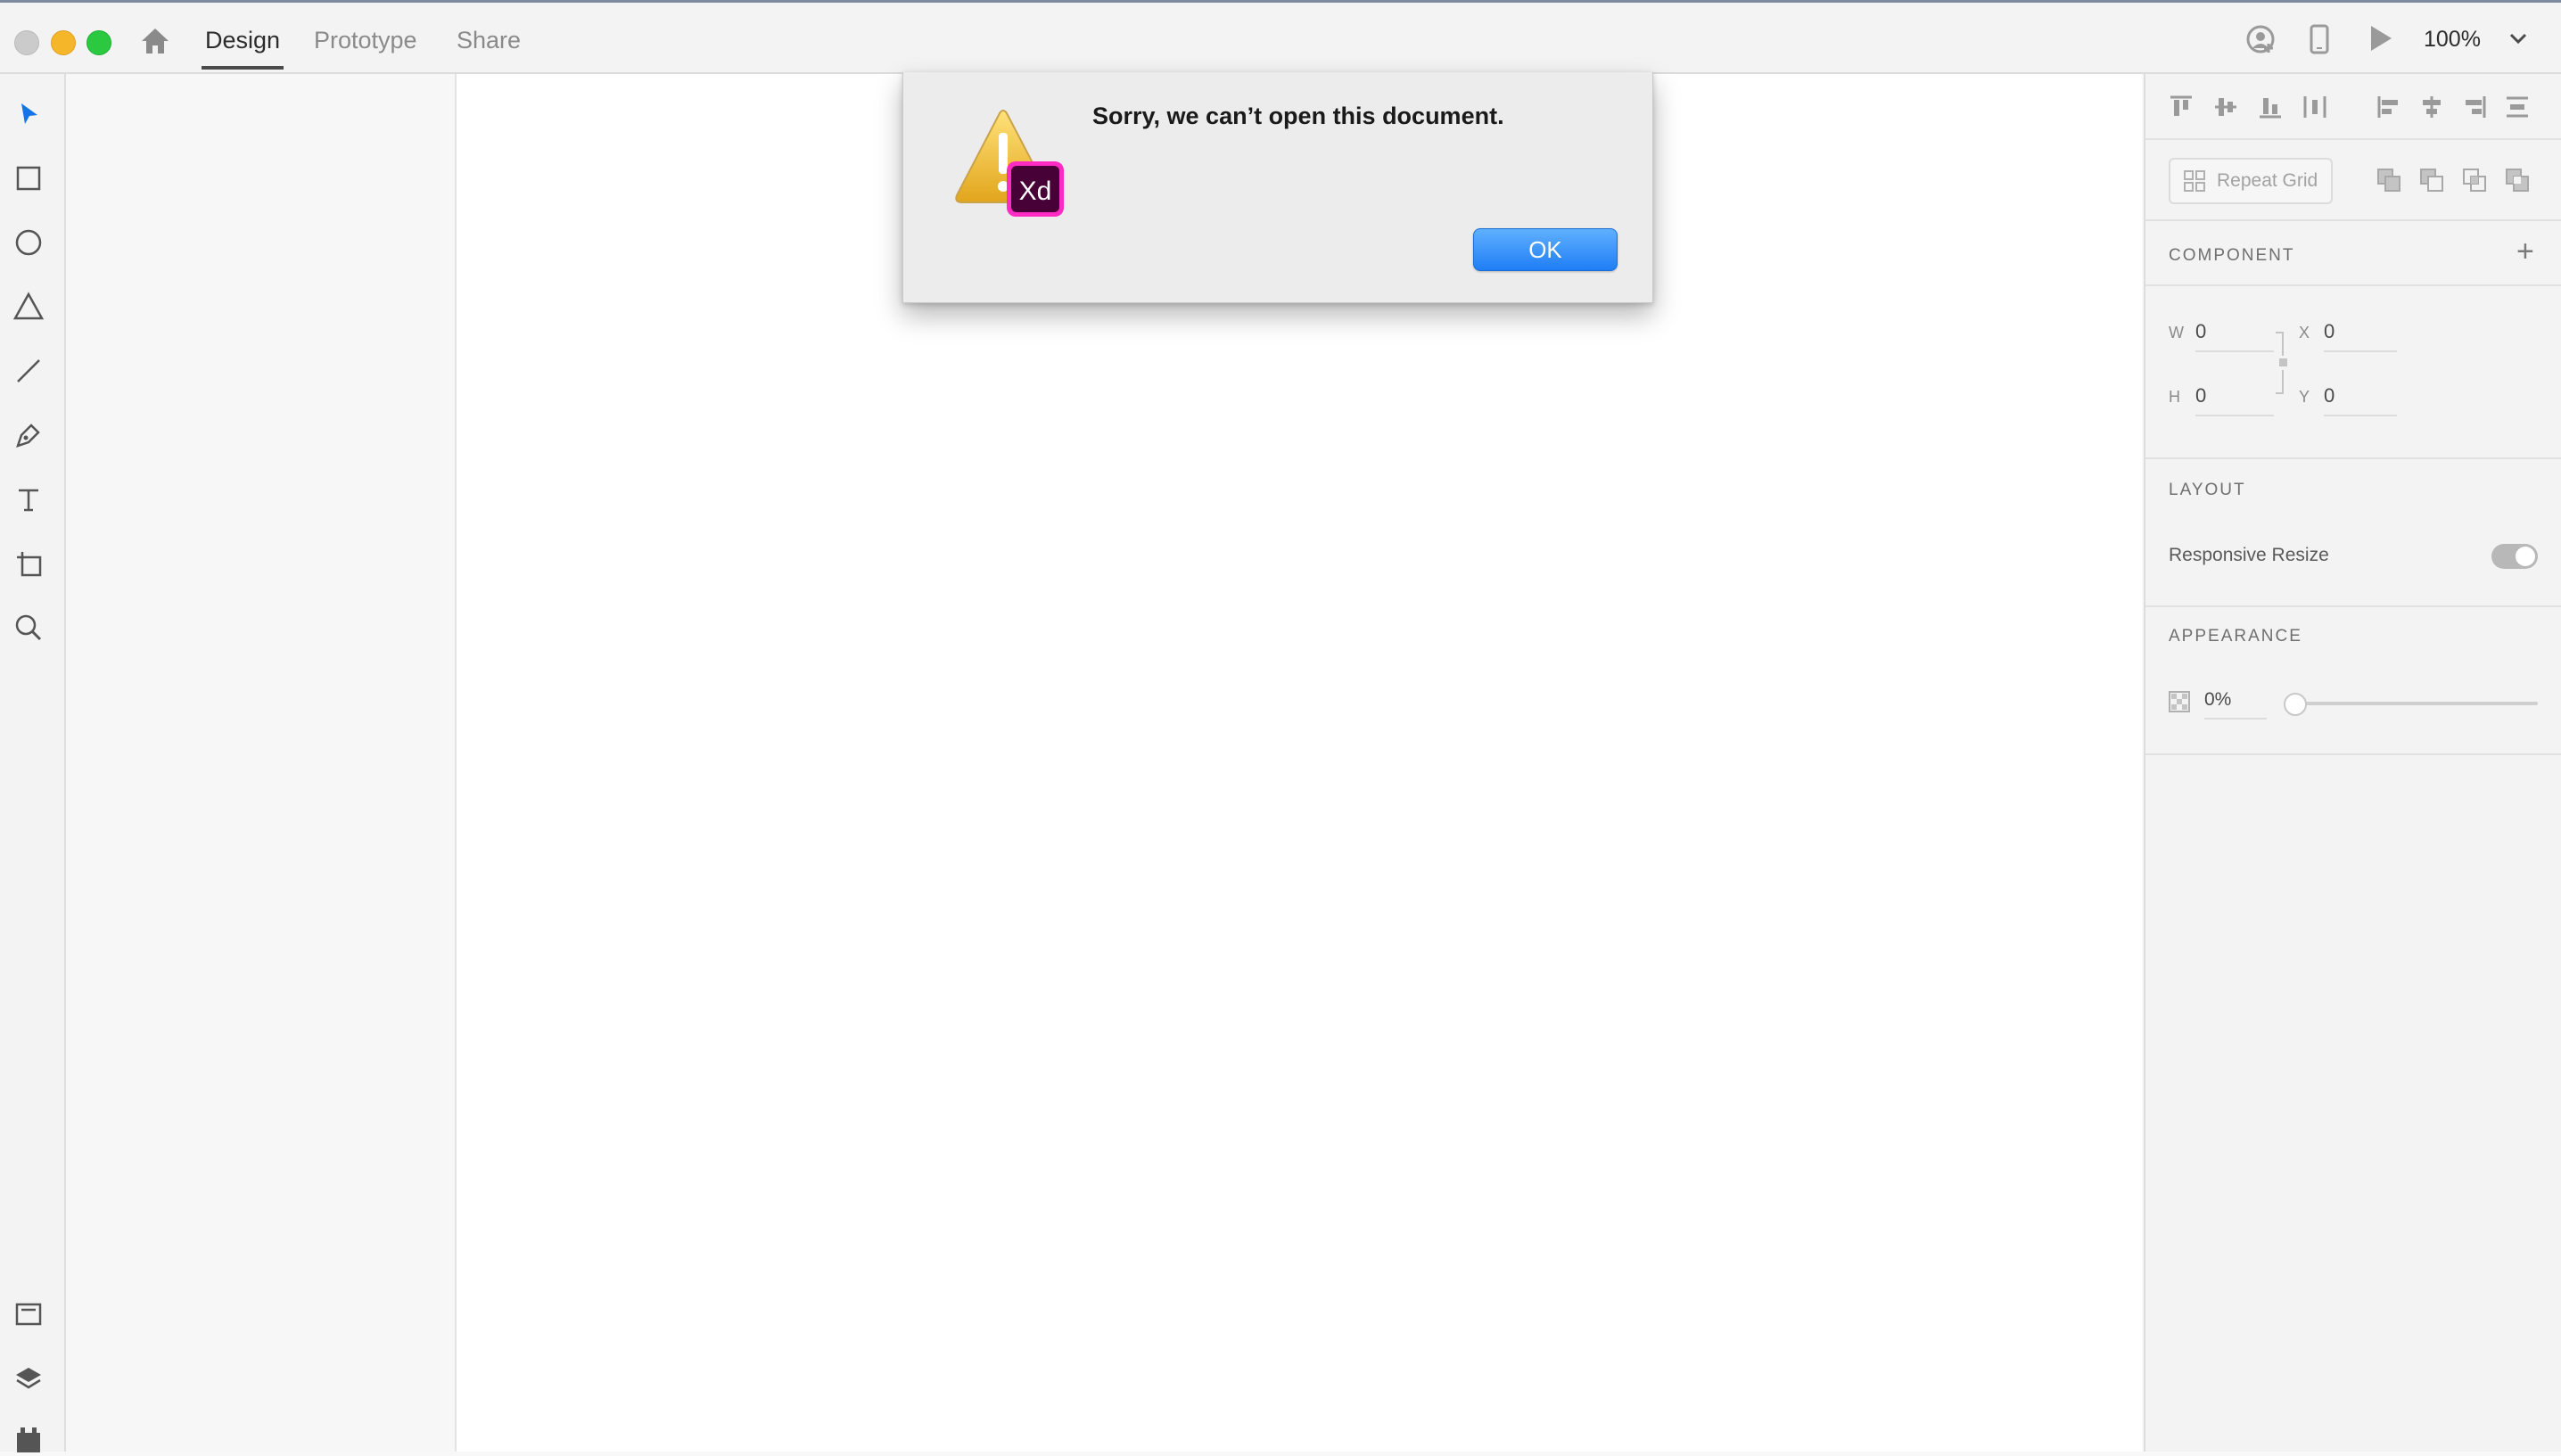 The height and width of the screenshot is (1456, 2561). Describe the element at coordinates (2452, 40) in the screenshot. I see `zoom-level: 100%` at that location.